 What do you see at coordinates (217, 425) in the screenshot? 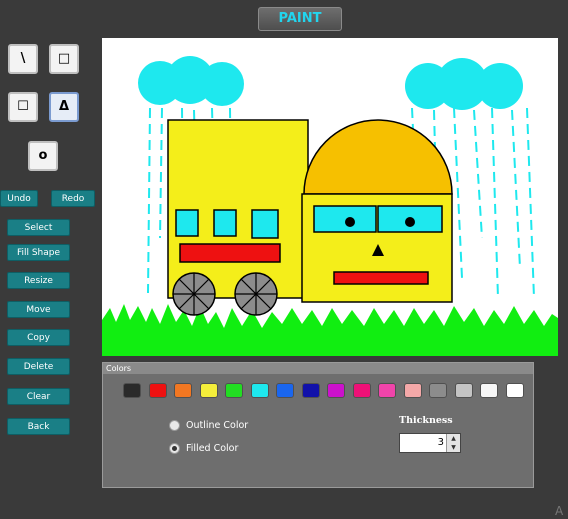
I see `outline-color-label: Outline Color` at bounding box center [217, 425].